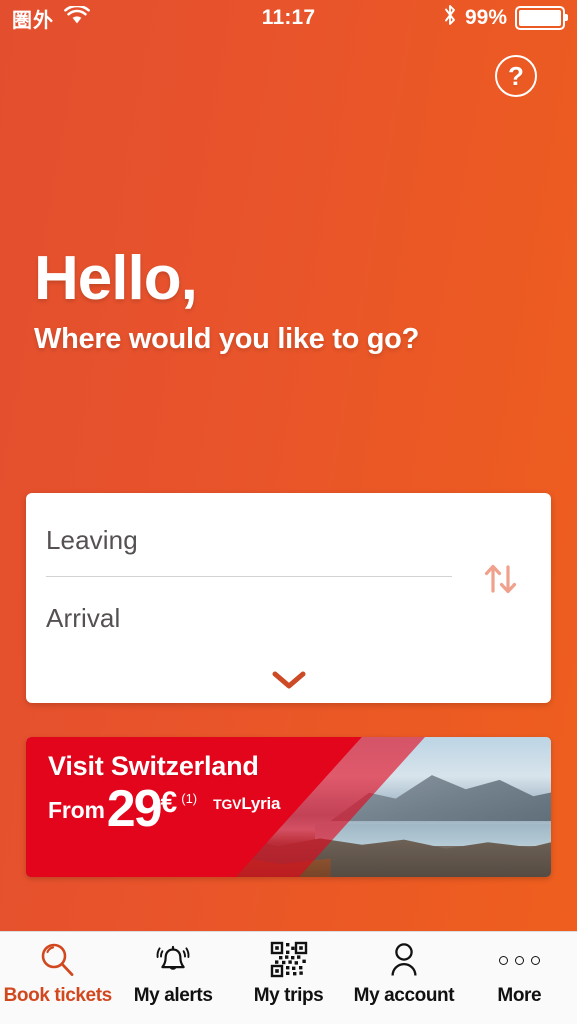  I want to click on tab-label: More, so click(519, 995).